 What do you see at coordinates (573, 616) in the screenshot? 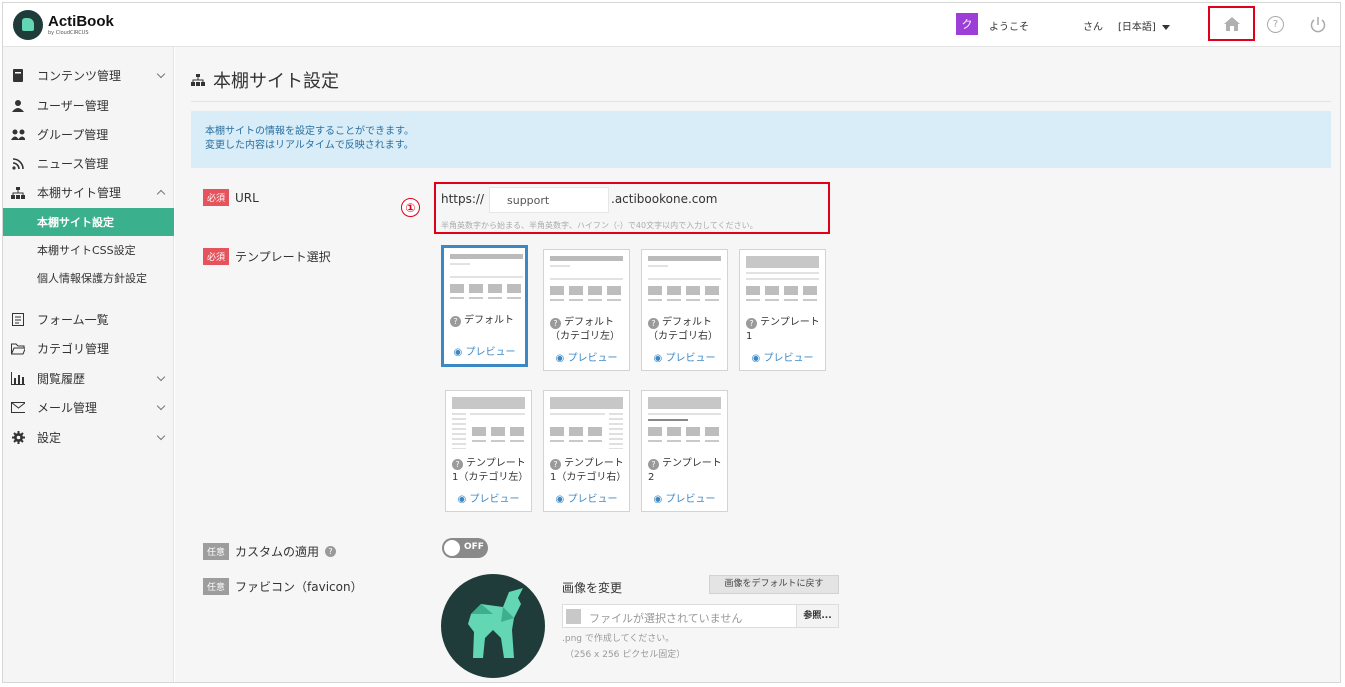
I see `file-icon` at bounding box center [573, 616].